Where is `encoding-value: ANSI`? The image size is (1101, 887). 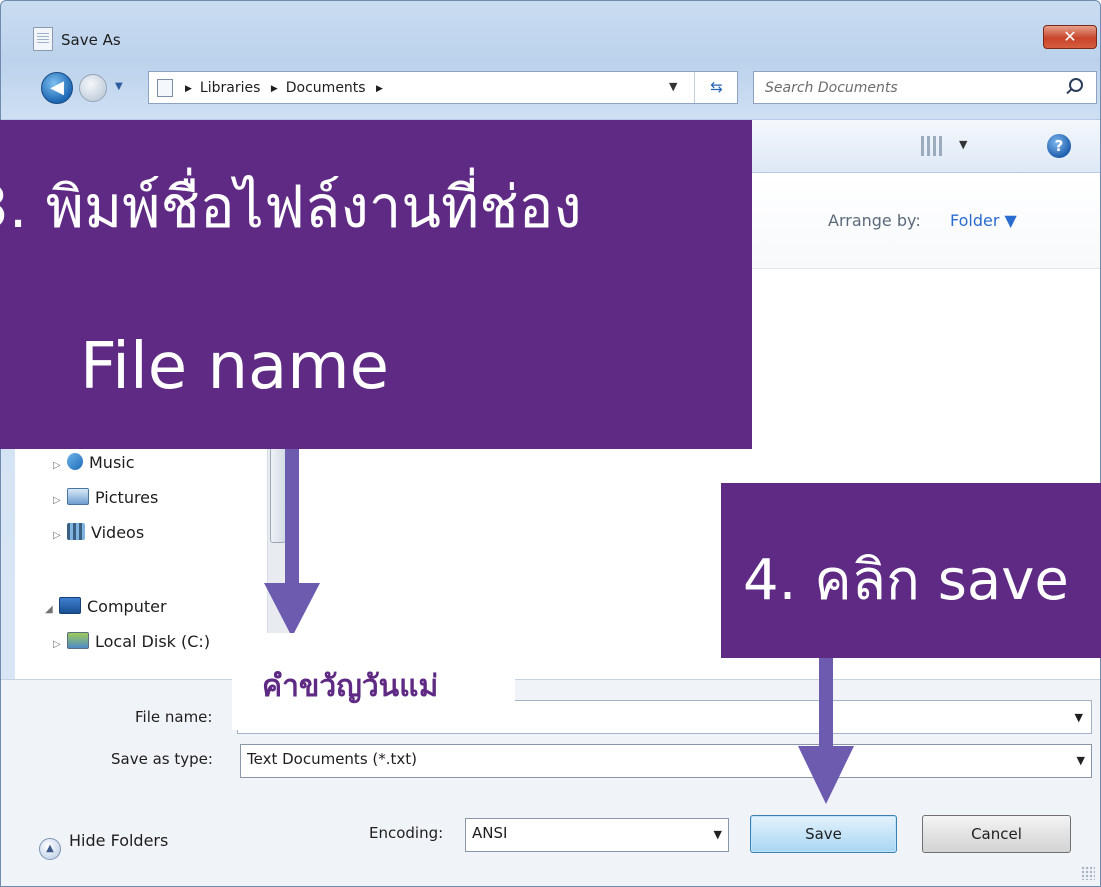 encoding-value: ANSI is located at coordinates (490, 833).